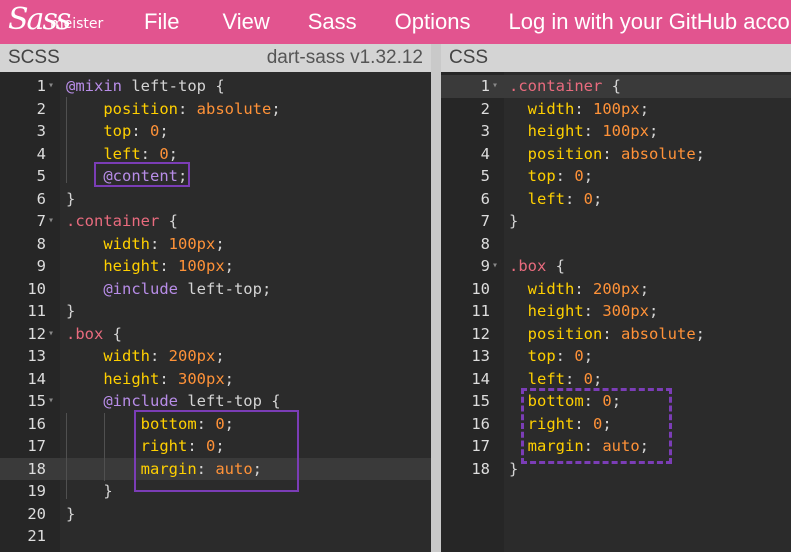 Image resolution: width=791 pixels, height=552 pixels. Describe the element at coordinates (131, 378) in the screenshot. I see `code-token: height` at that location.